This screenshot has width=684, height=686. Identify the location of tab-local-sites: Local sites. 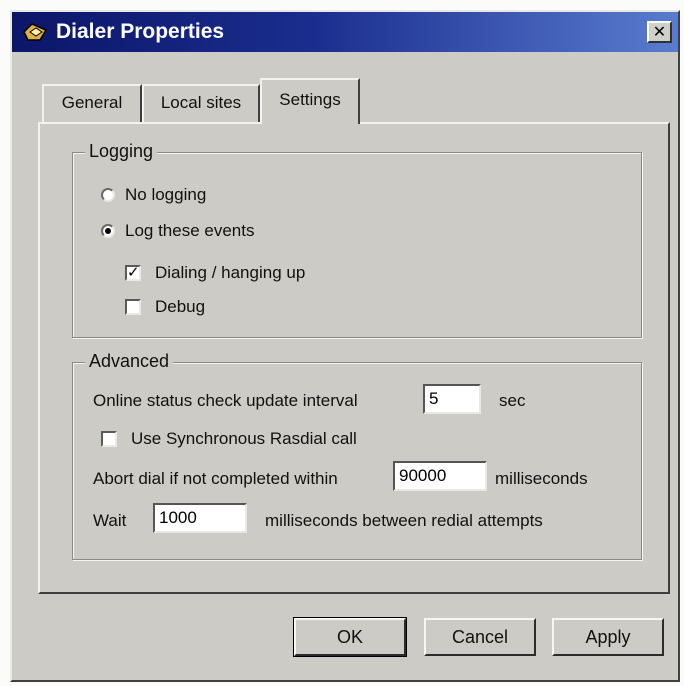
(201, 103).